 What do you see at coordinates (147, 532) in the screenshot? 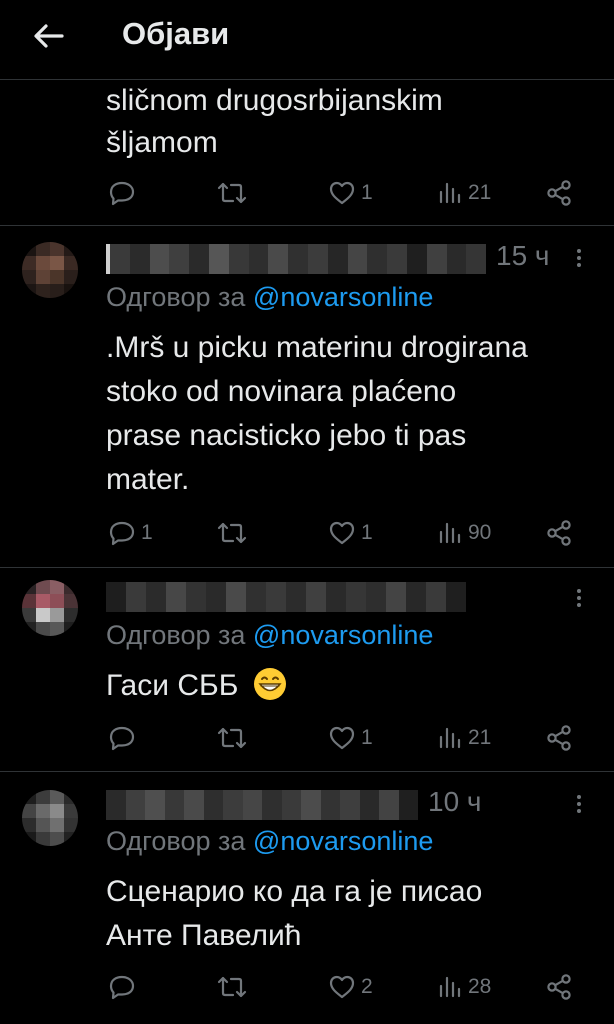
I see `replies-count: 1` at bounding box center [147, 532].